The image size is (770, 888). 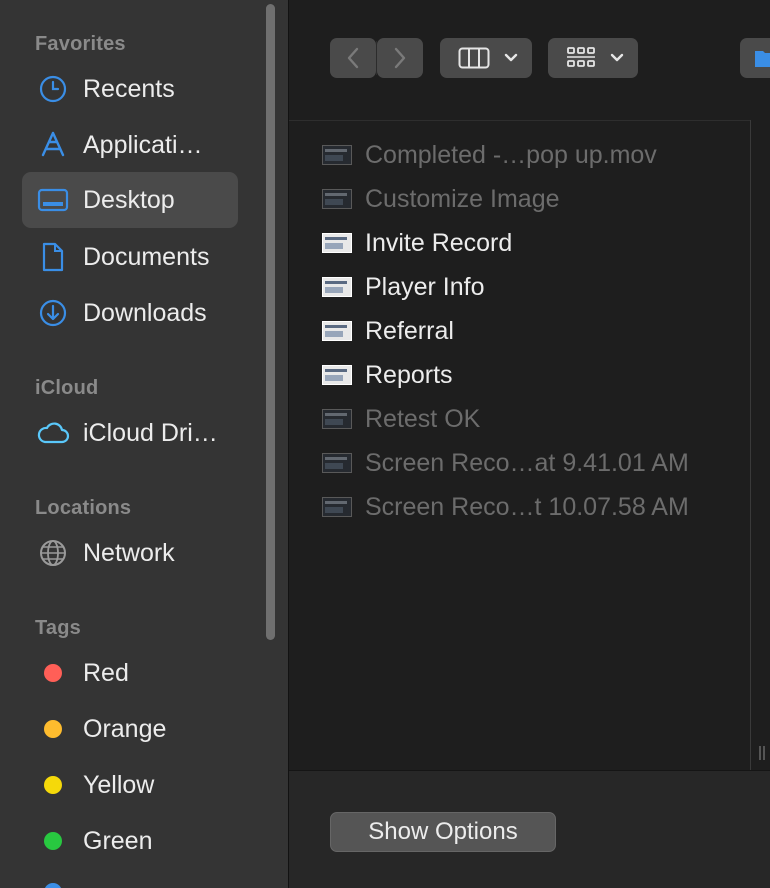 I want to click on forward-button, so click(x=400, y=58).